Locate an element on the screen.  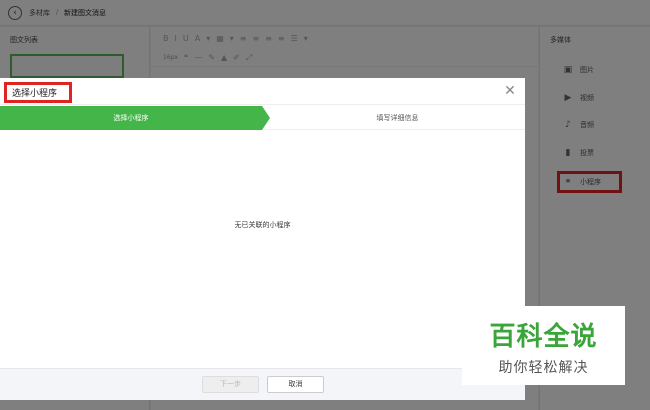
watermark-subtitle: 助你轻松解决 is located at coordinates (543, 368).